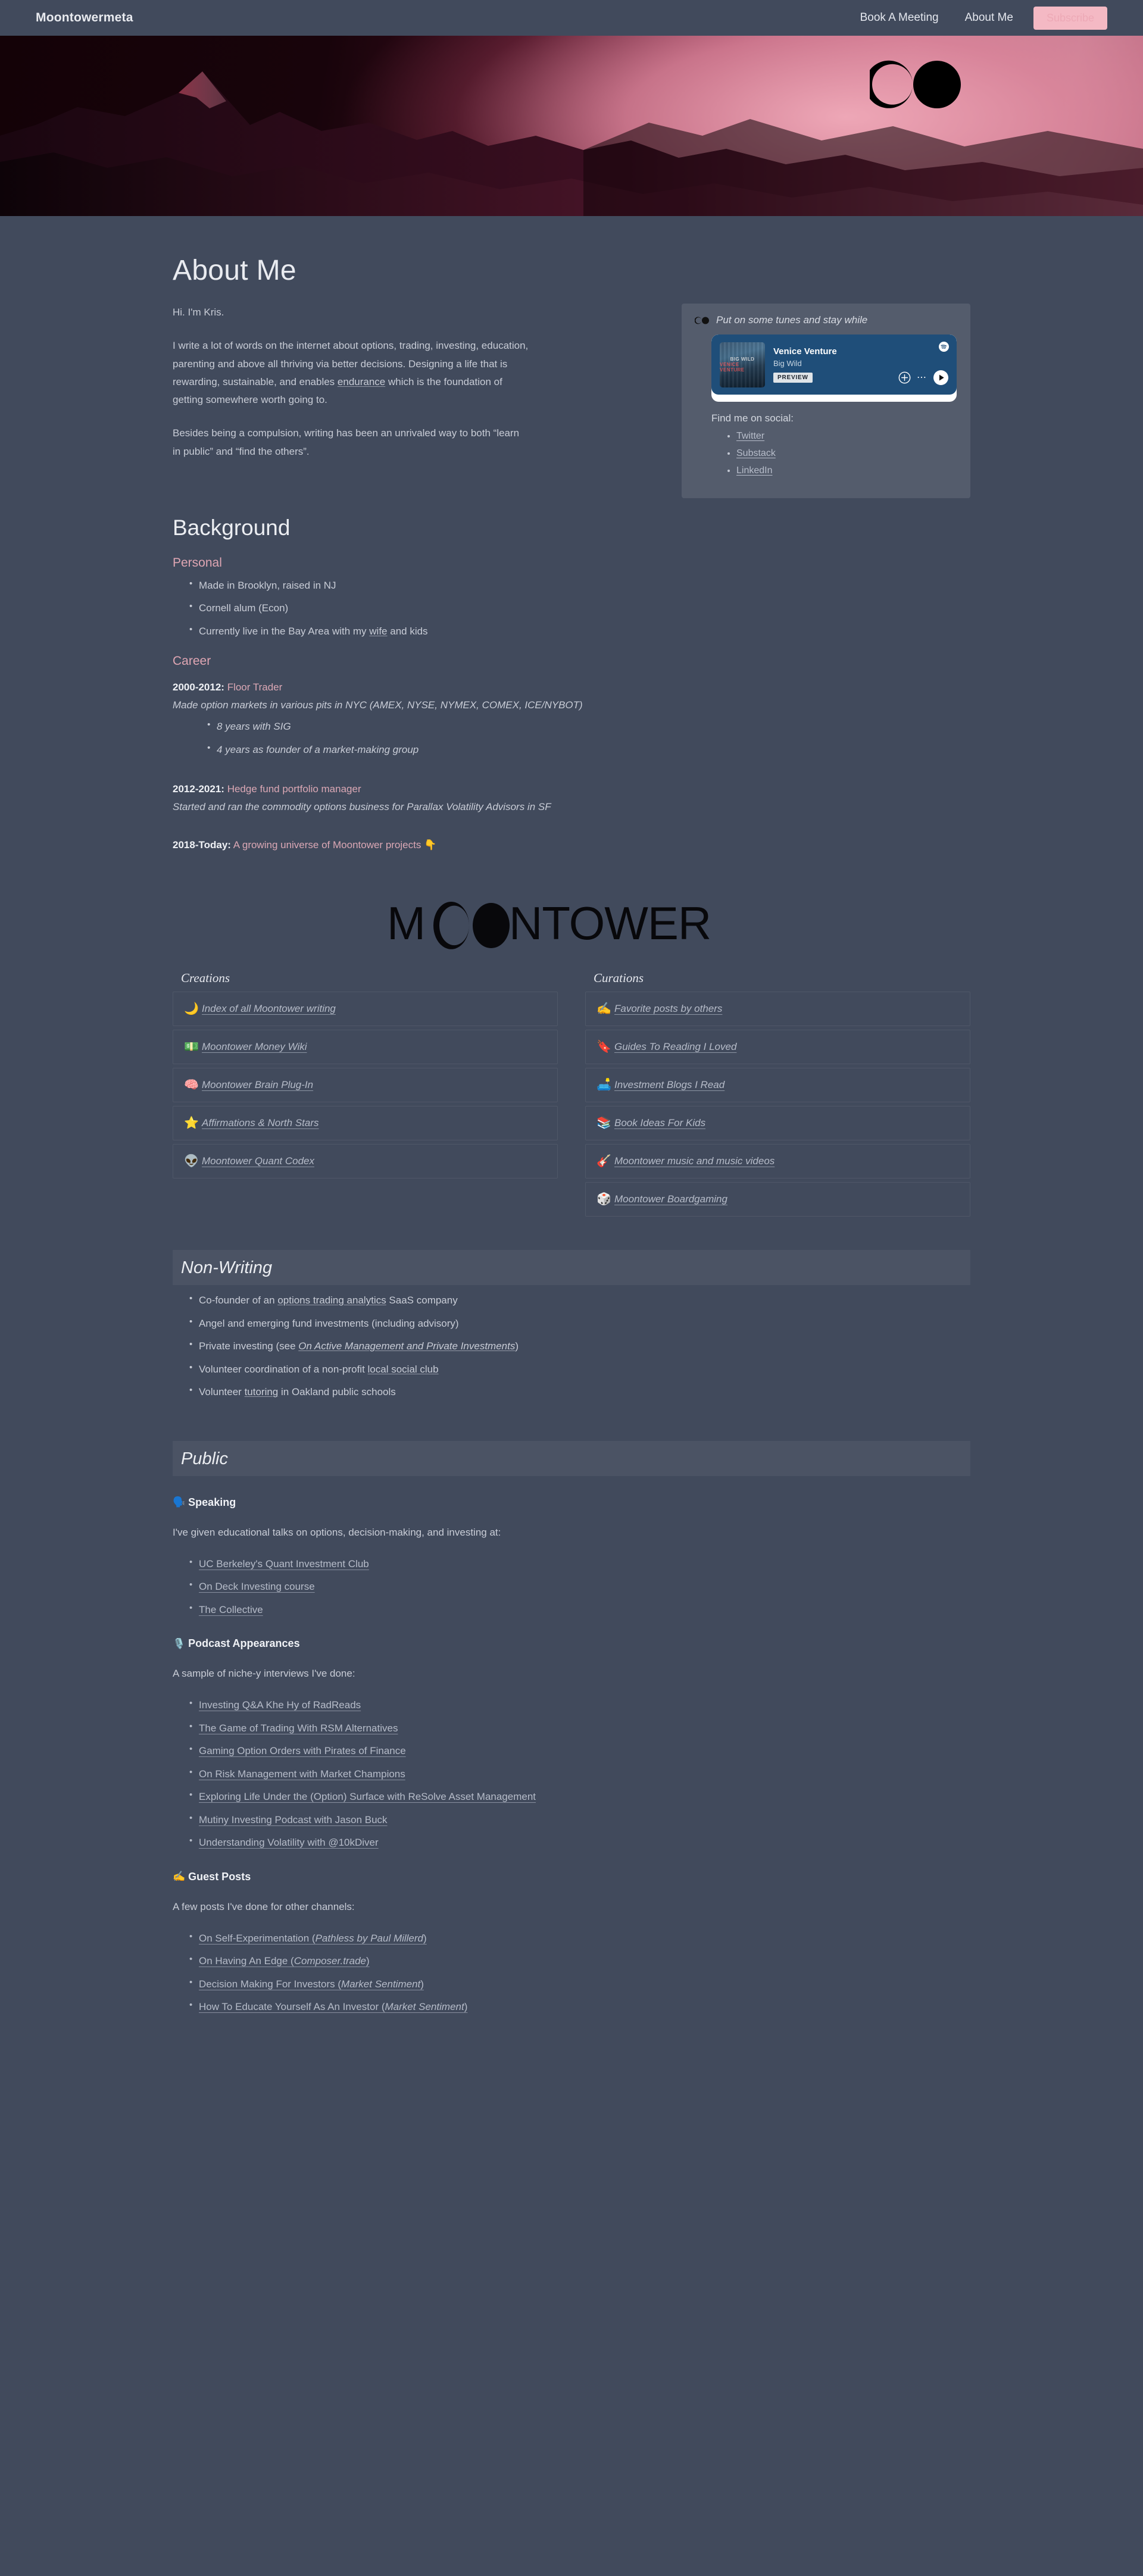 Image resolution: width=1143 pixels, height=2576 pixels. I want to click on curations-label-1: Guides To Reading I Loved, so click(675, 1047).